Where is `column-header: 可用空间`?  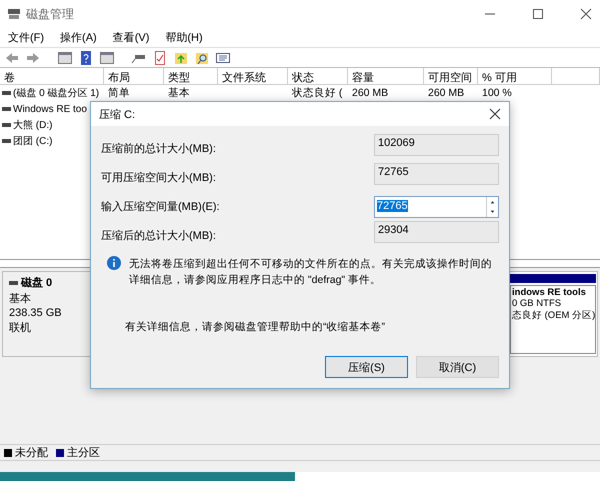 column-header: 可用空间 is located at coordinates (451, 76).